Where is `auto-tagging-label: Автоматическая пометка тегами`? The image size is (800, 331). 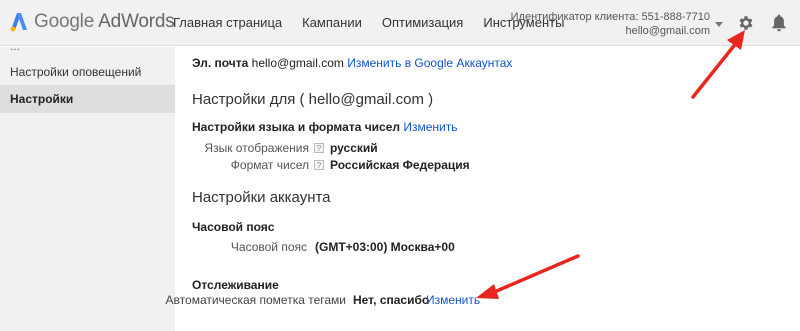
auto-tagging-label: Автоматическая пометка тегами is located at coordinates (255, 300).